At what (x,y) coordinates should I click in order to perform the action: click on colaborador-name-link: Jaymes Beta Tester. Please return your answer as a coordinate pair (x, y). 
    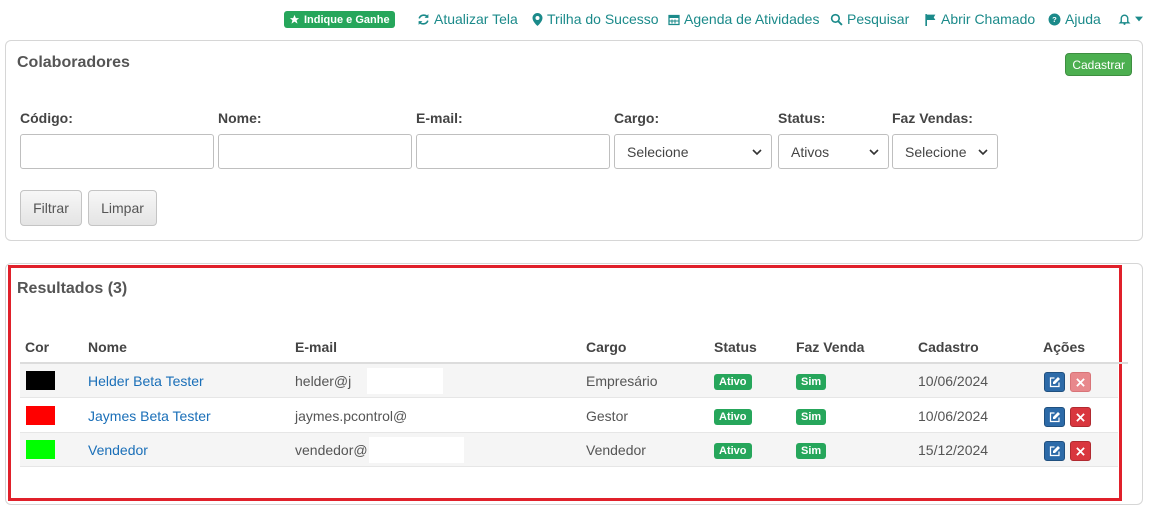
    Looking at the image, I should click on (149, 416).